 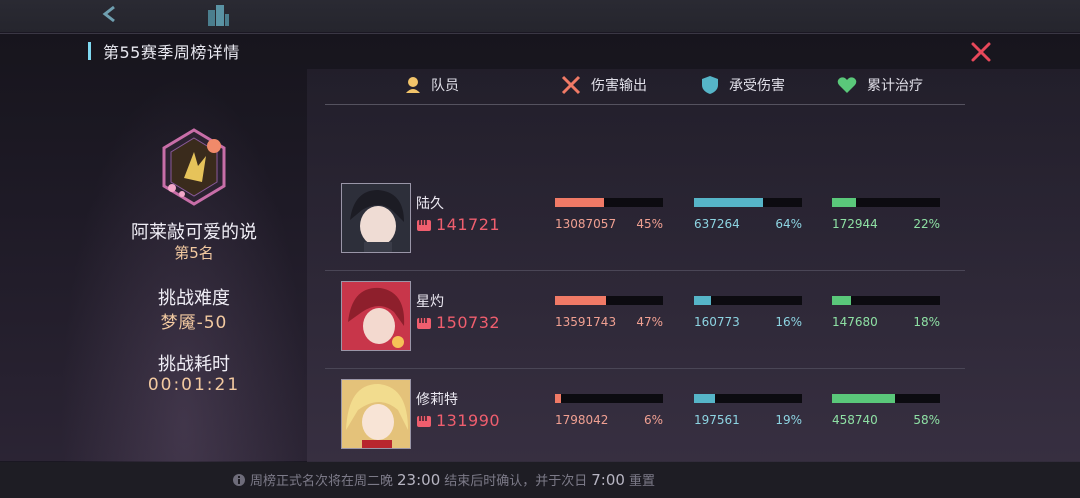 I want to click on title-accent, so click(x=89, y=51).